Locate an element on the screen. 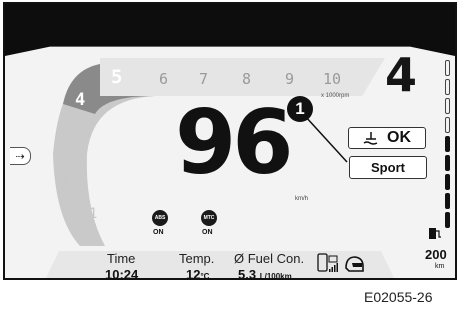 Image resolution: width=459 pixels, height=309 pixels. temp-label: Temp. is located at coordinates (197, 258).